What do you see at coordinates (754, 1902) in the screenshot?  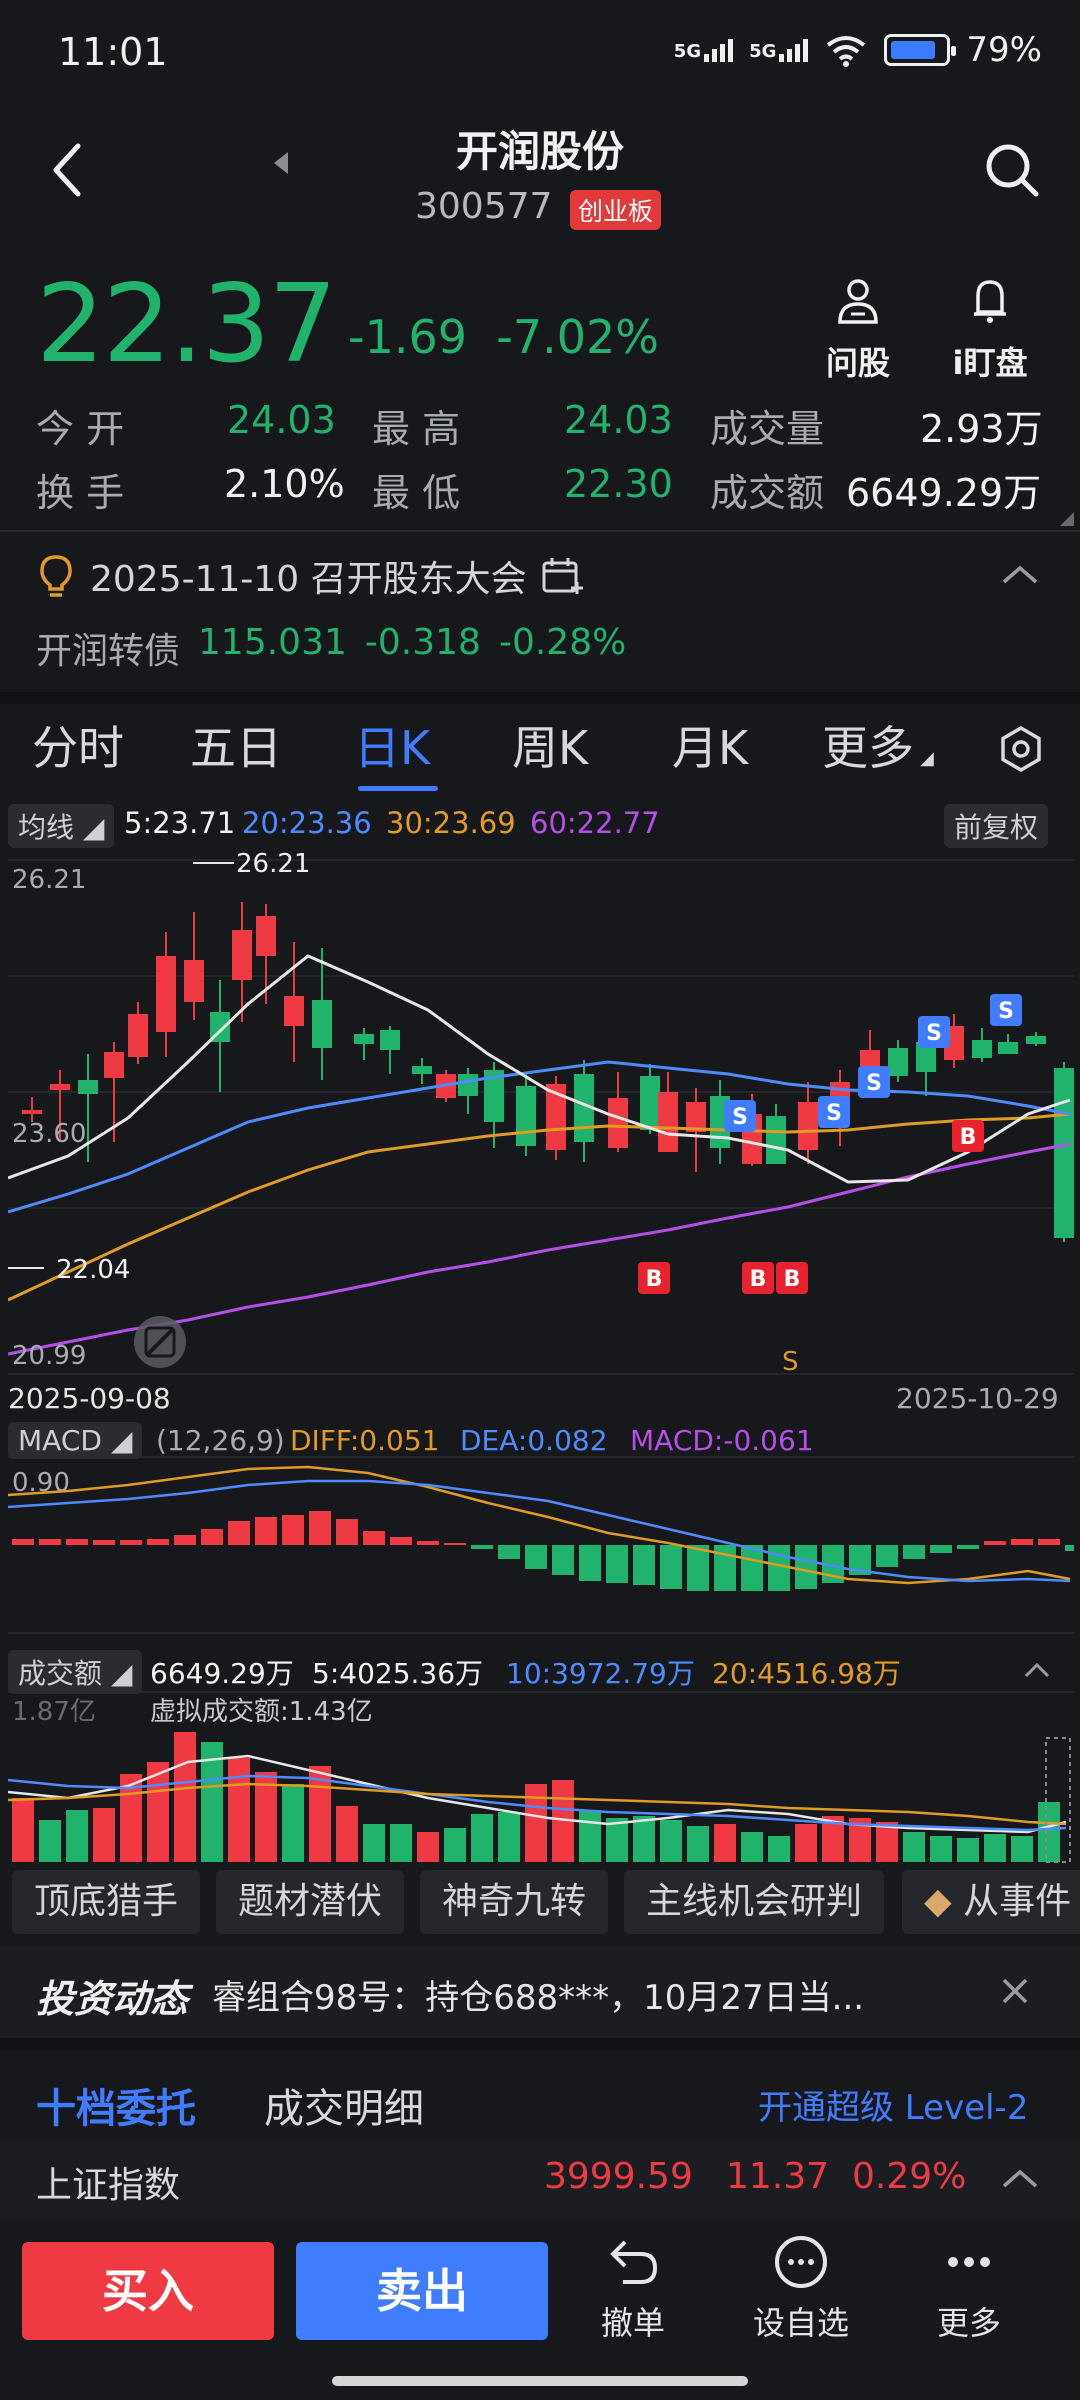 I see `tool-mainline-analysis: 主线机会研判` at bounding box center [754, 1902].